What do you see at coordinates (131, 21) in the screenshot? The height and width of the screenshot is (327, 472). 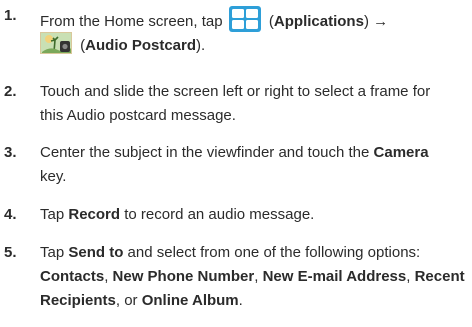 I see `step-text: From the Home screen, tap` at bounding box center [131, 21].